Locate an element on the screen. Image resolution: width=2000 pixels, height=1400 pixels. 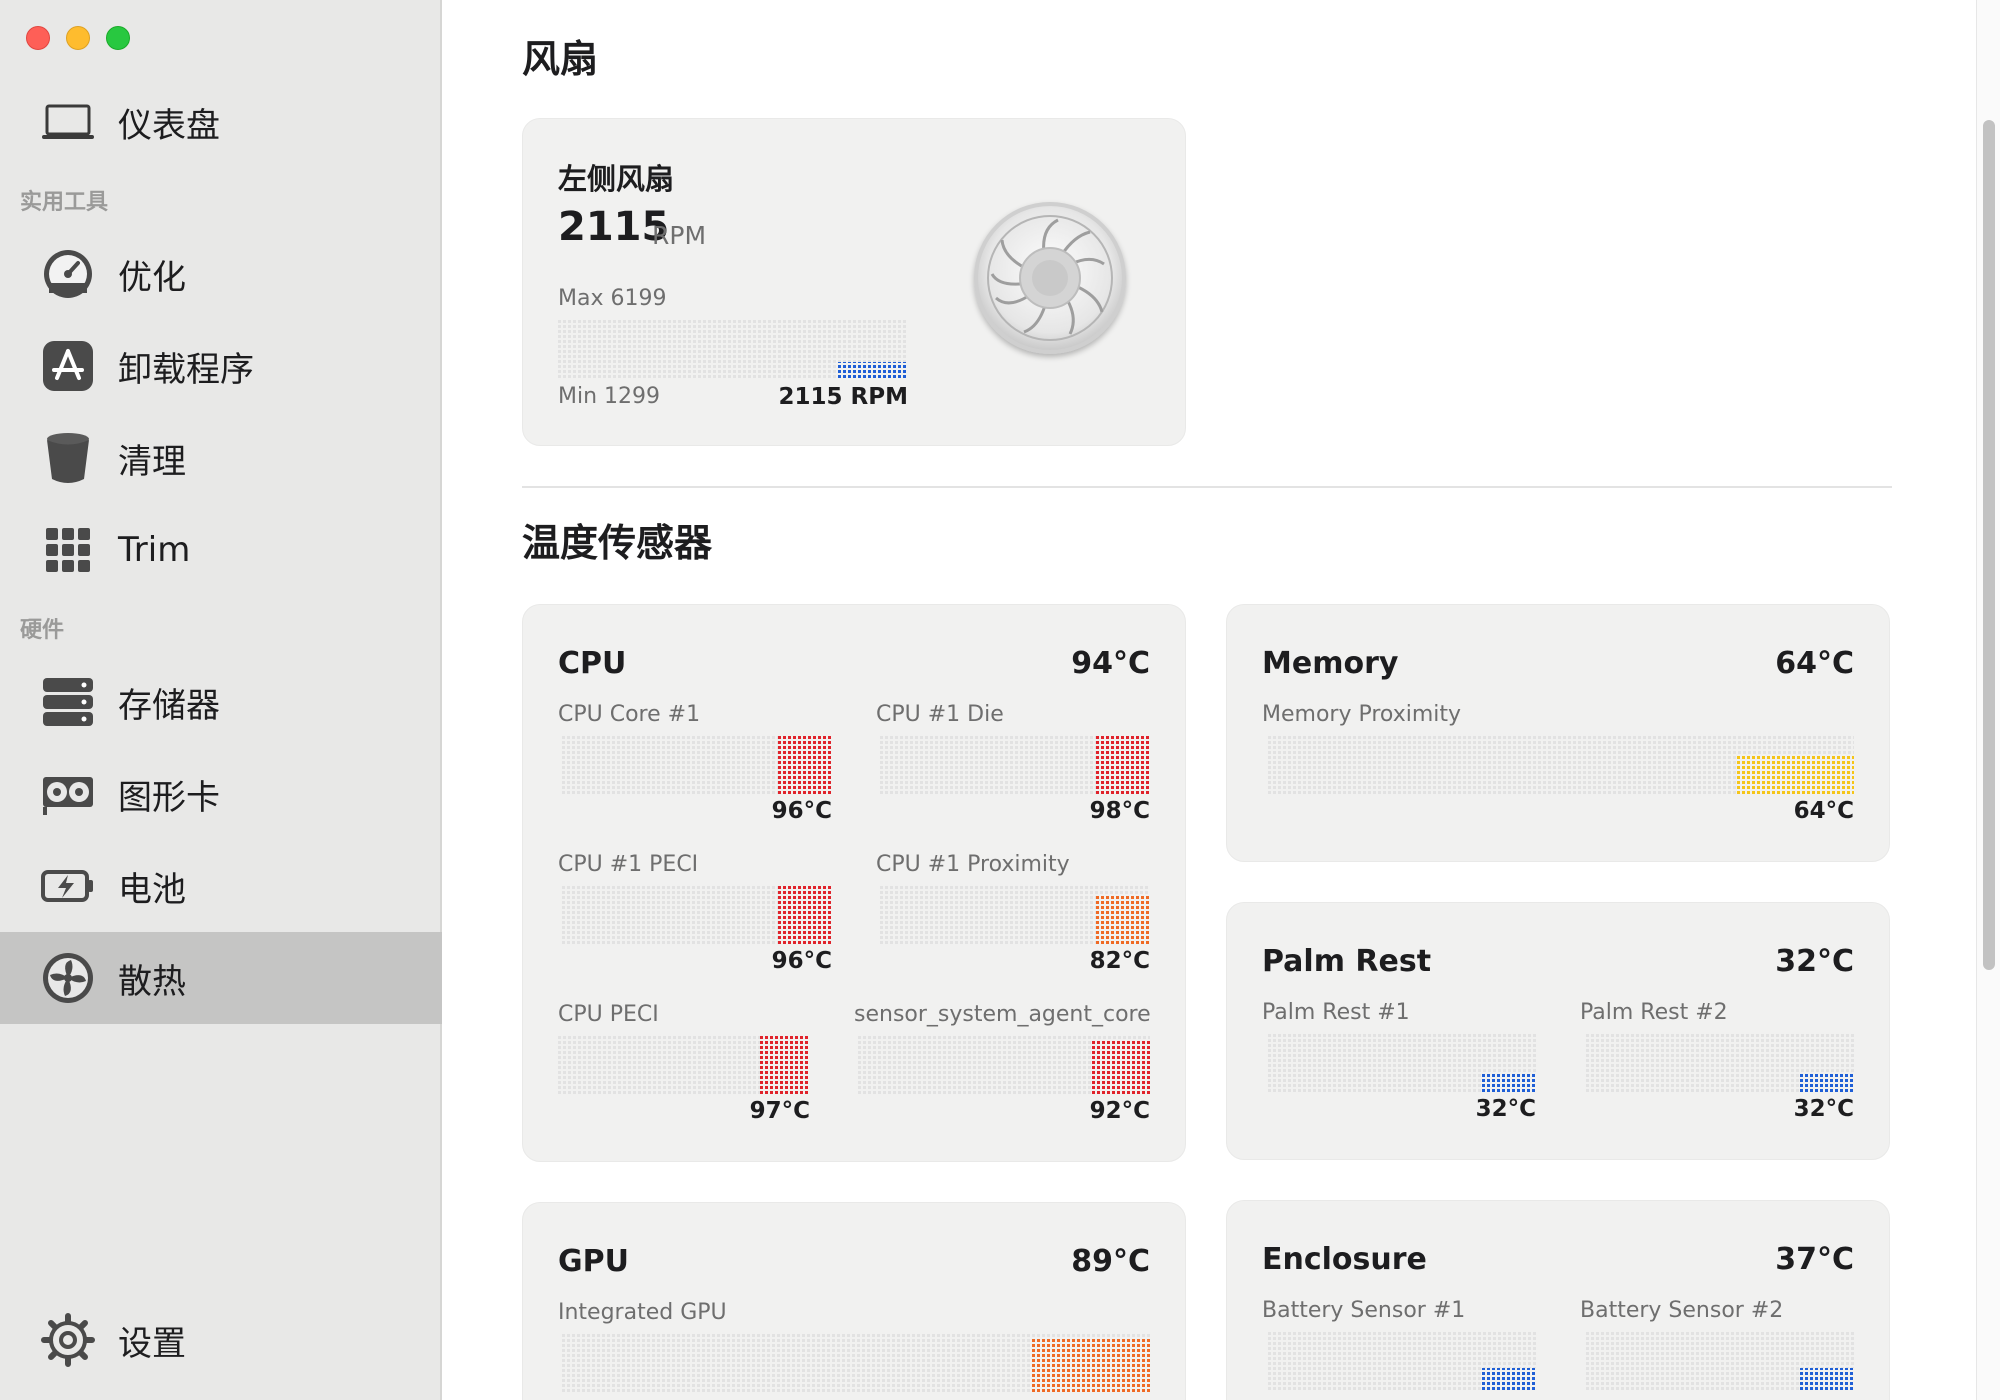
fan-min-label: Min 1299 is located at coordinates (609, 396).